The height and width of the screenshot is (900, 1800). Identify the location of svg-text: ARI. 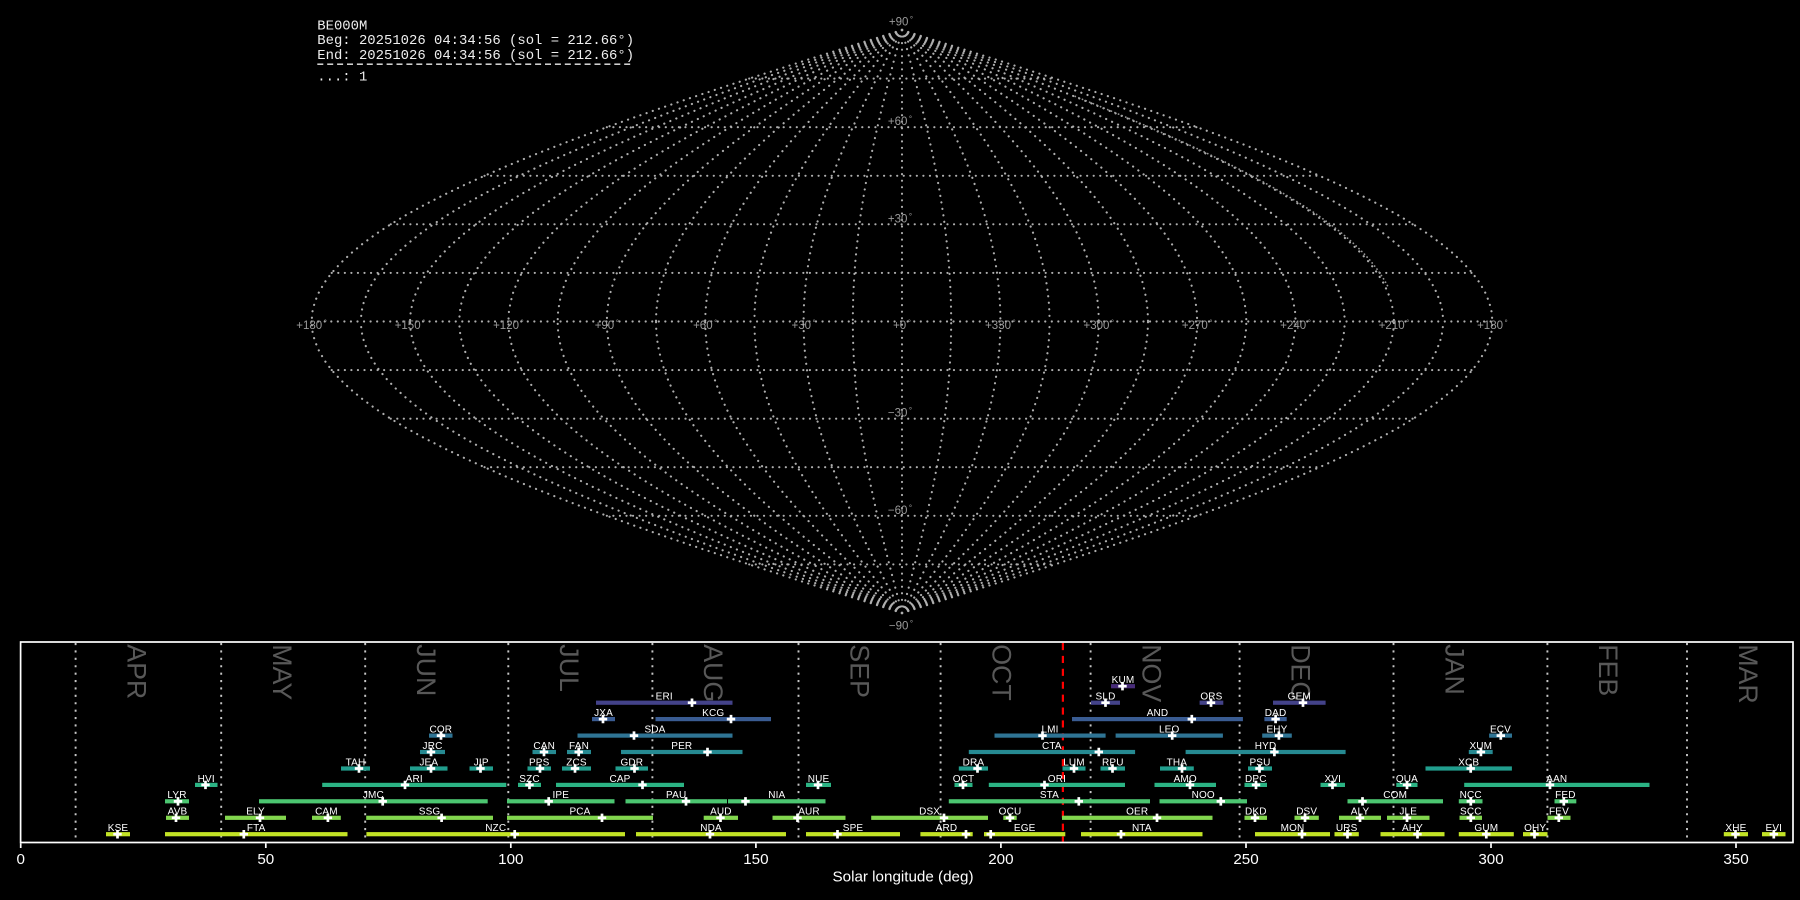
(414, 779).